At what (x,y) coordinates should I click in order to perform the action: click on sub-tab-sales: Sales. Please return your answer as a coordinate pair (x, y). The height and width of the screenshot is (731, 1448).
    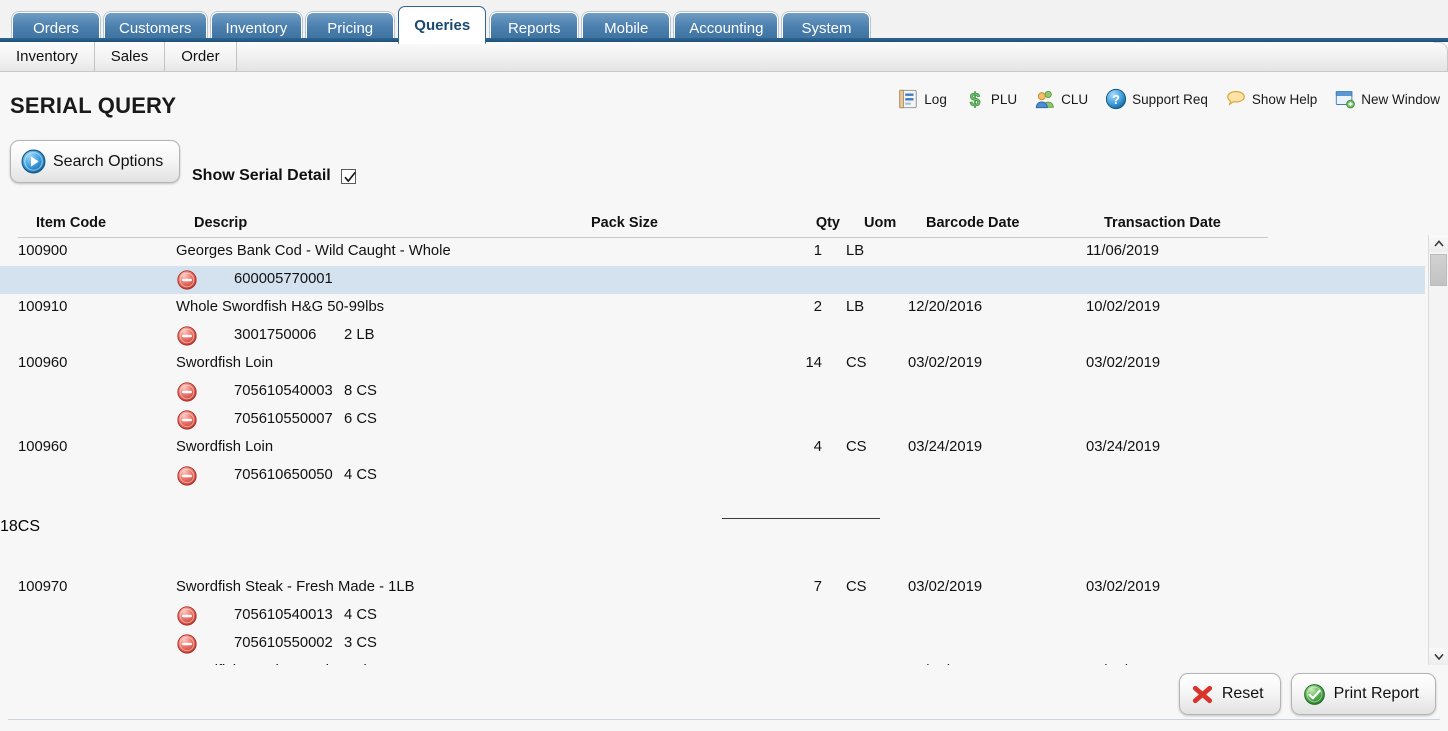
    Looking at the image, I should click on (130, 56).